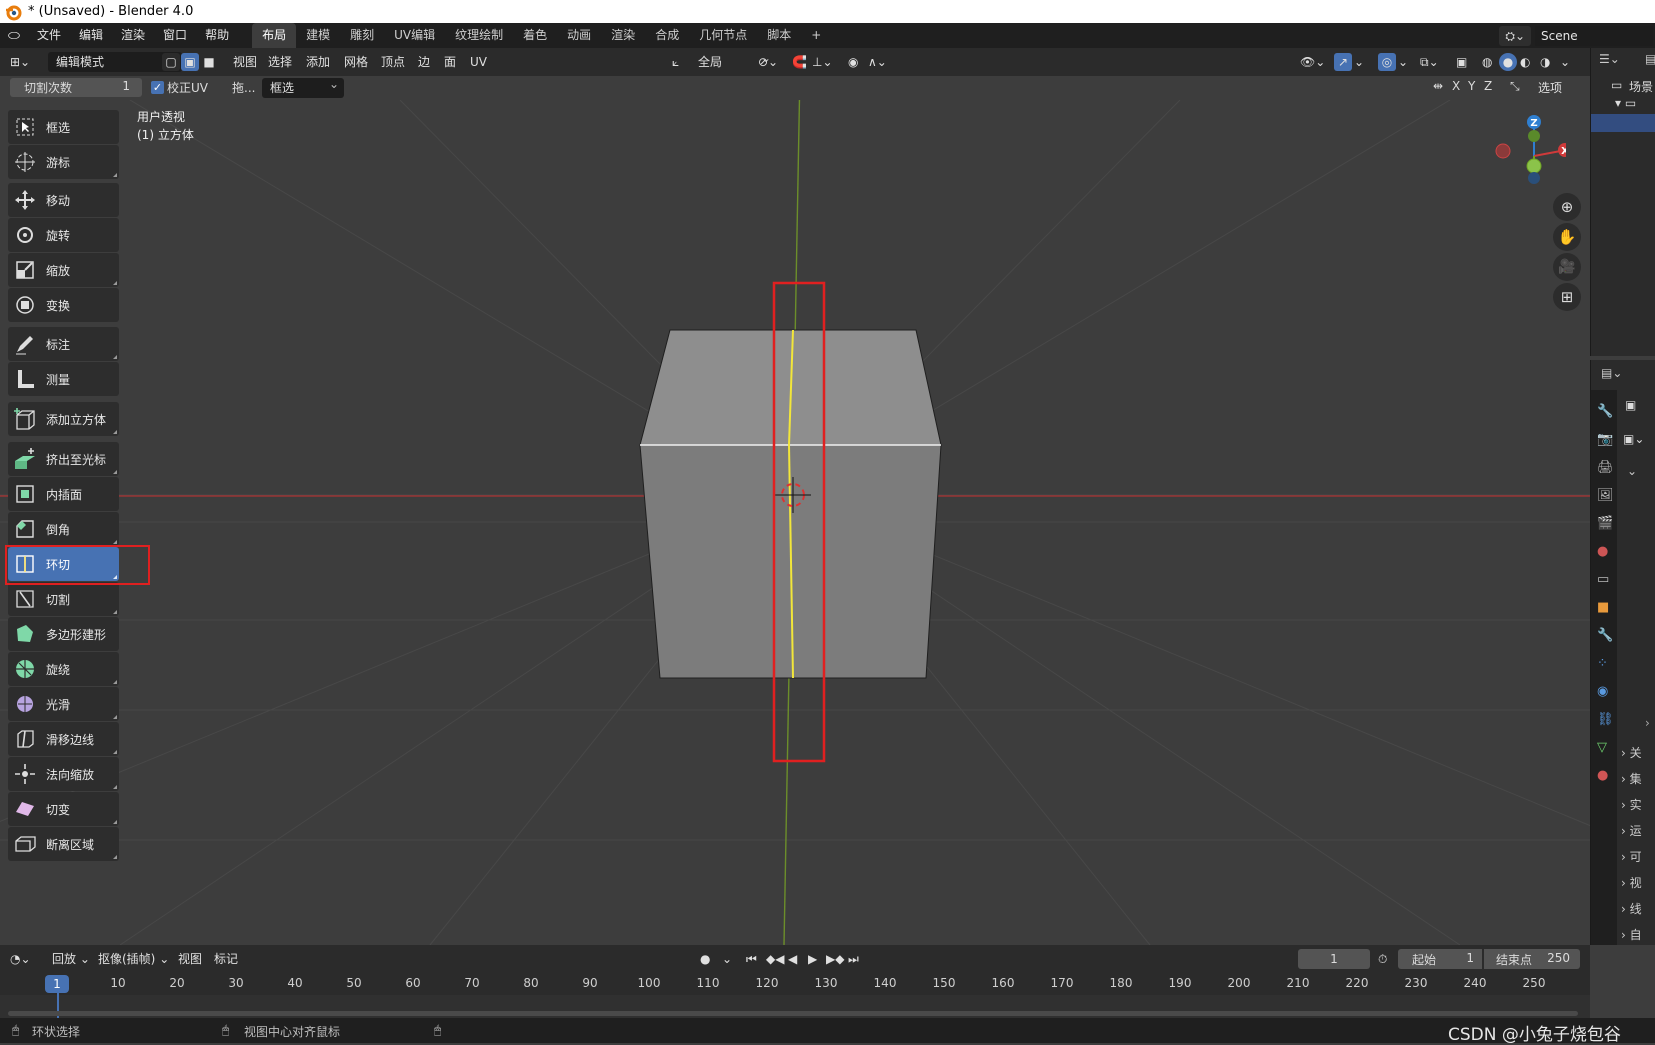 The height and width of the screenshot is (1045, 1655). Describe the element at coordinates (799, 62) in the screenshot. I see `snap-icon: 🧲` at that location.